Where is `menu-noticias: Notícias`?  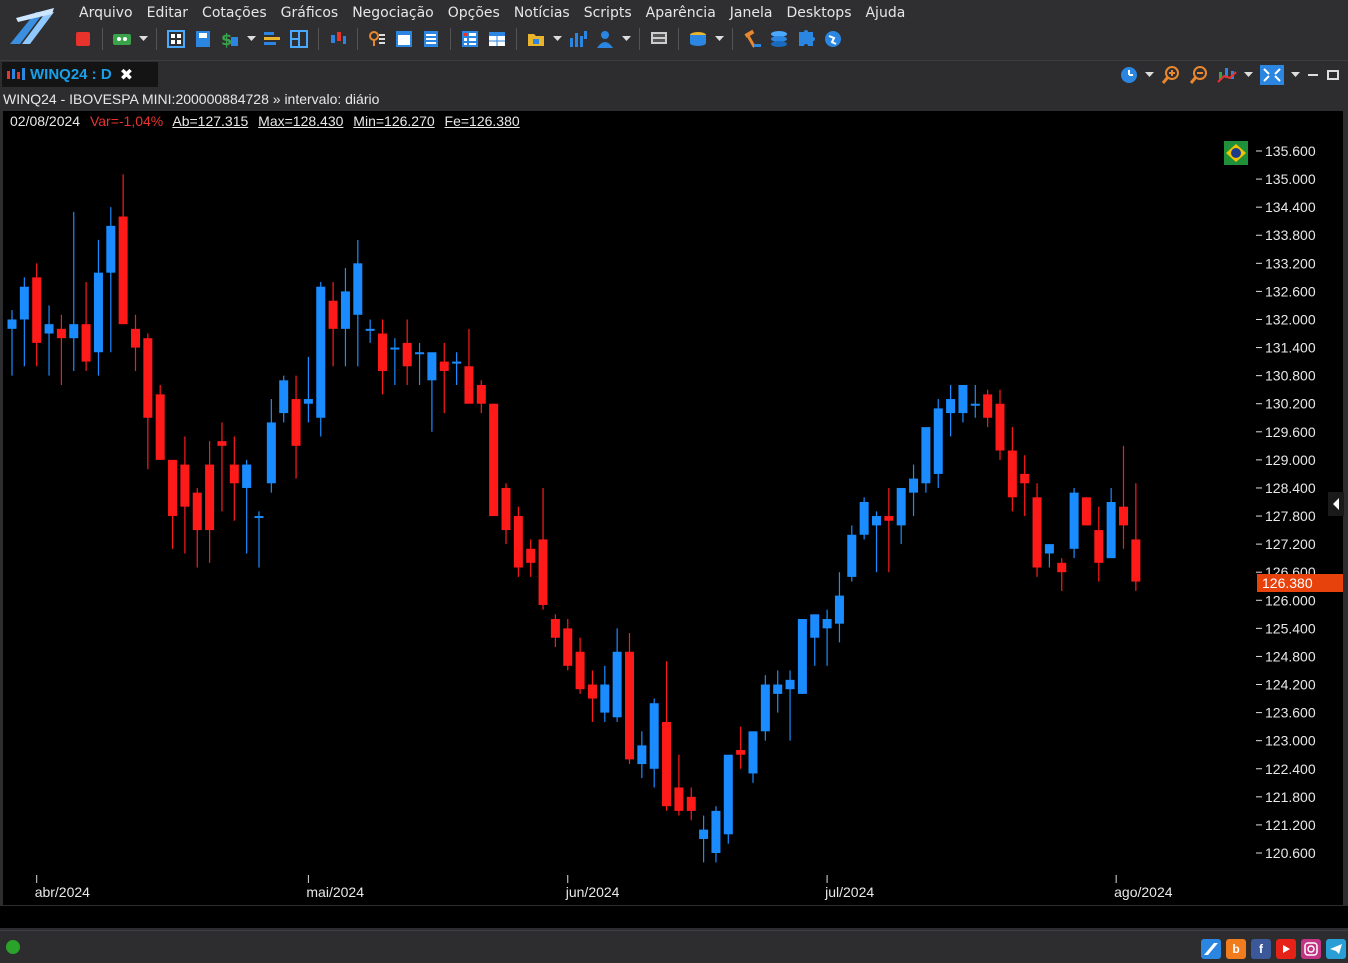 menu-noticias: Notícias is located at coordinates (542, 13).